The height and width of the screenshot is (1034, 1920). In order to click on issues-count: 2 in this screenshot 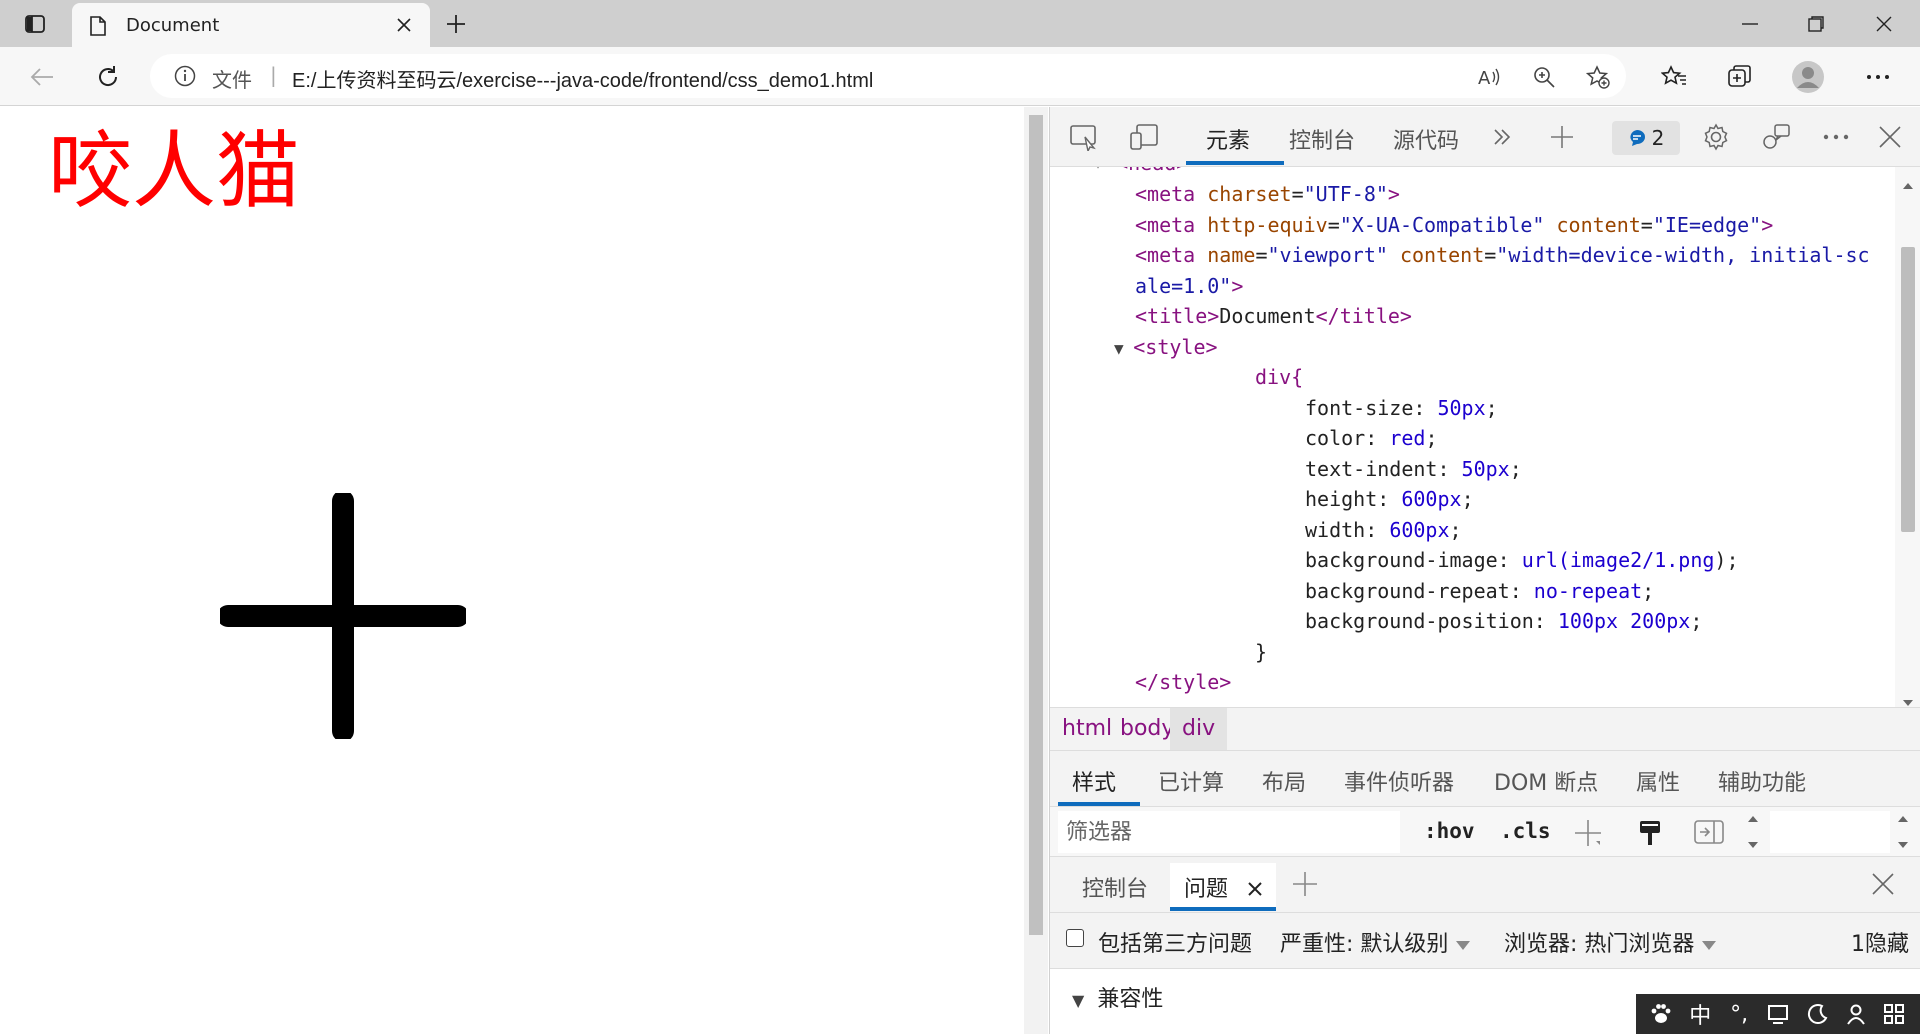, I will do `click(1658, 138)`.